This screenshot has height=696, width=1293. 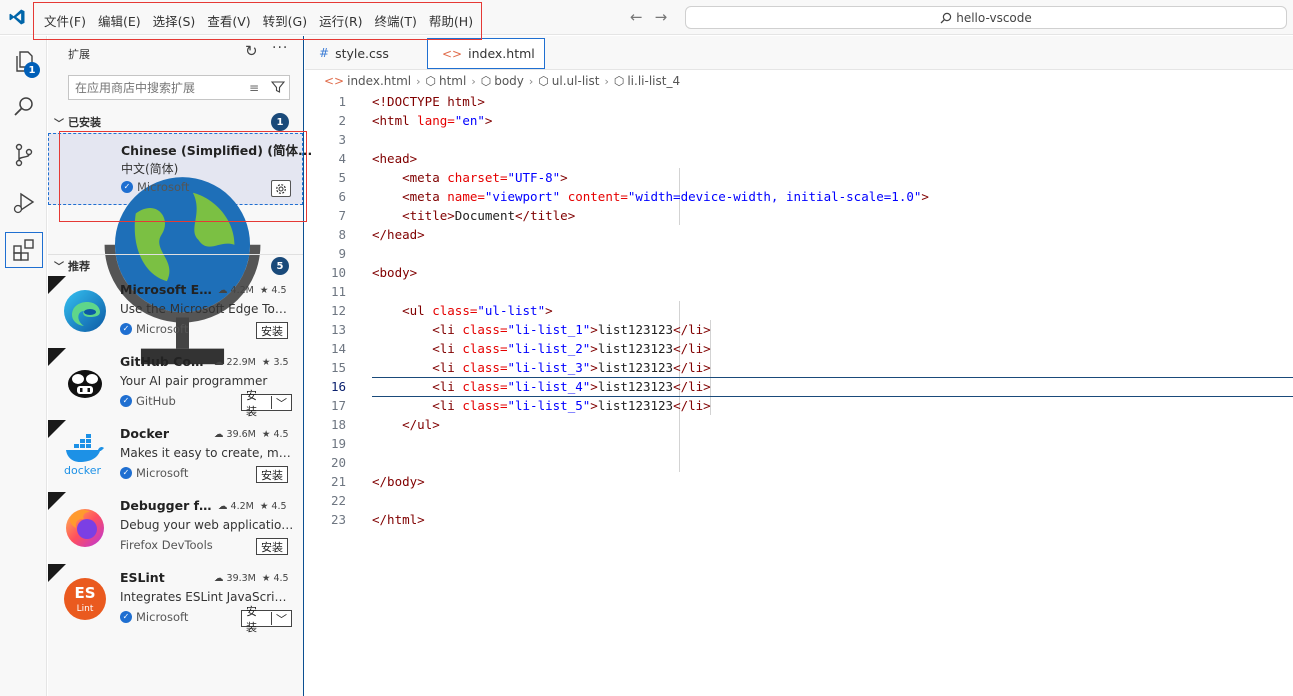 What do you see at coordinates (452, 81) in the screenshot?
I see `breadcrumb-item: html` at bounding box center [452, 81].